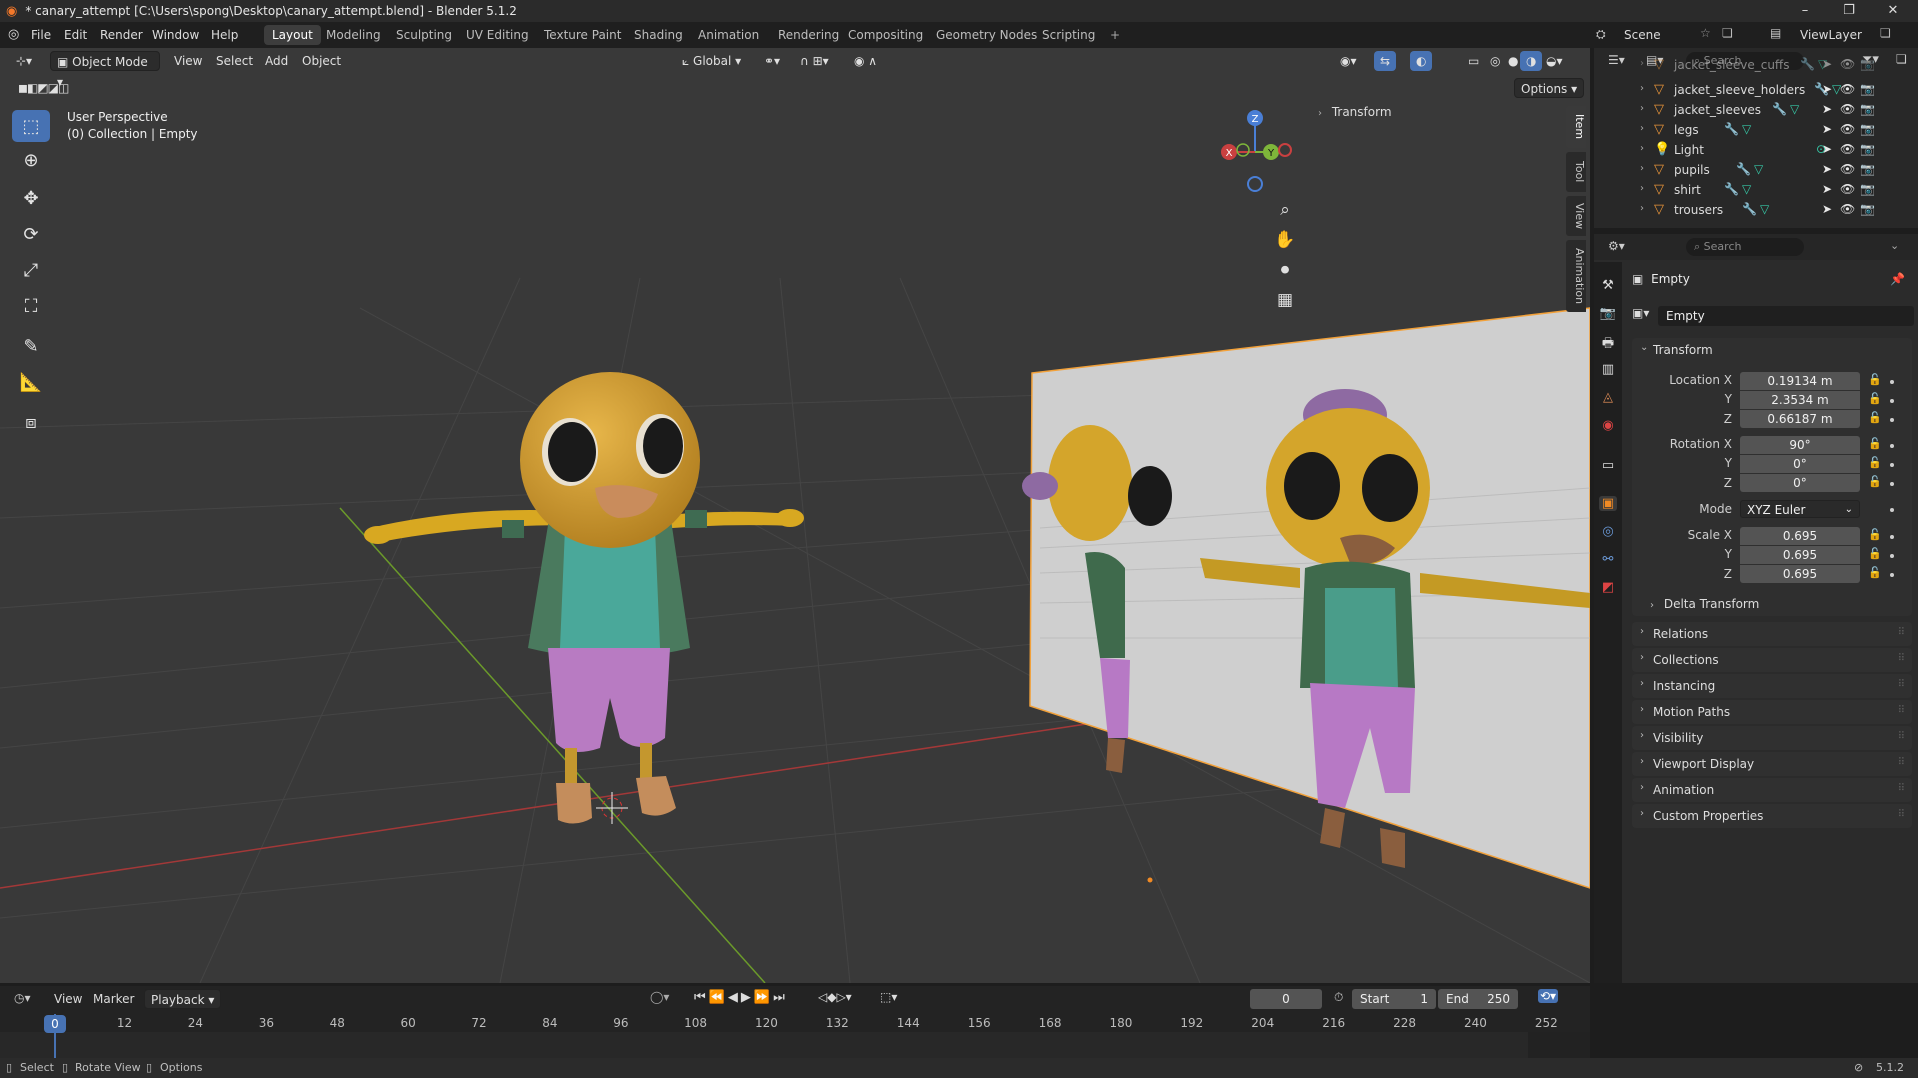 The image size is (1918, 1078). I want to click on select-box-tool-icon: ⬚, so click(31, 126).